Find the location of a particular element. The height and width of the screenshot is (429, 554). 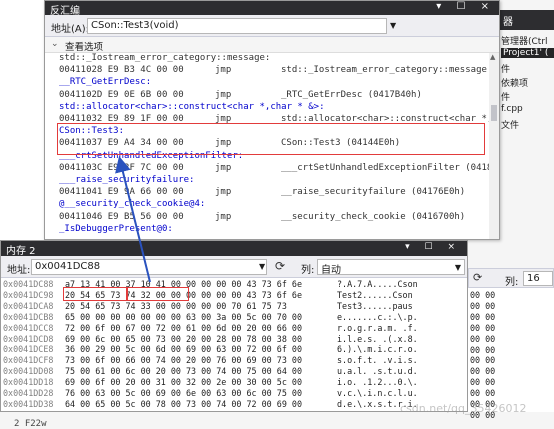

memory-row-address: 0x0041DC98 is located at coordinates (28, 294).